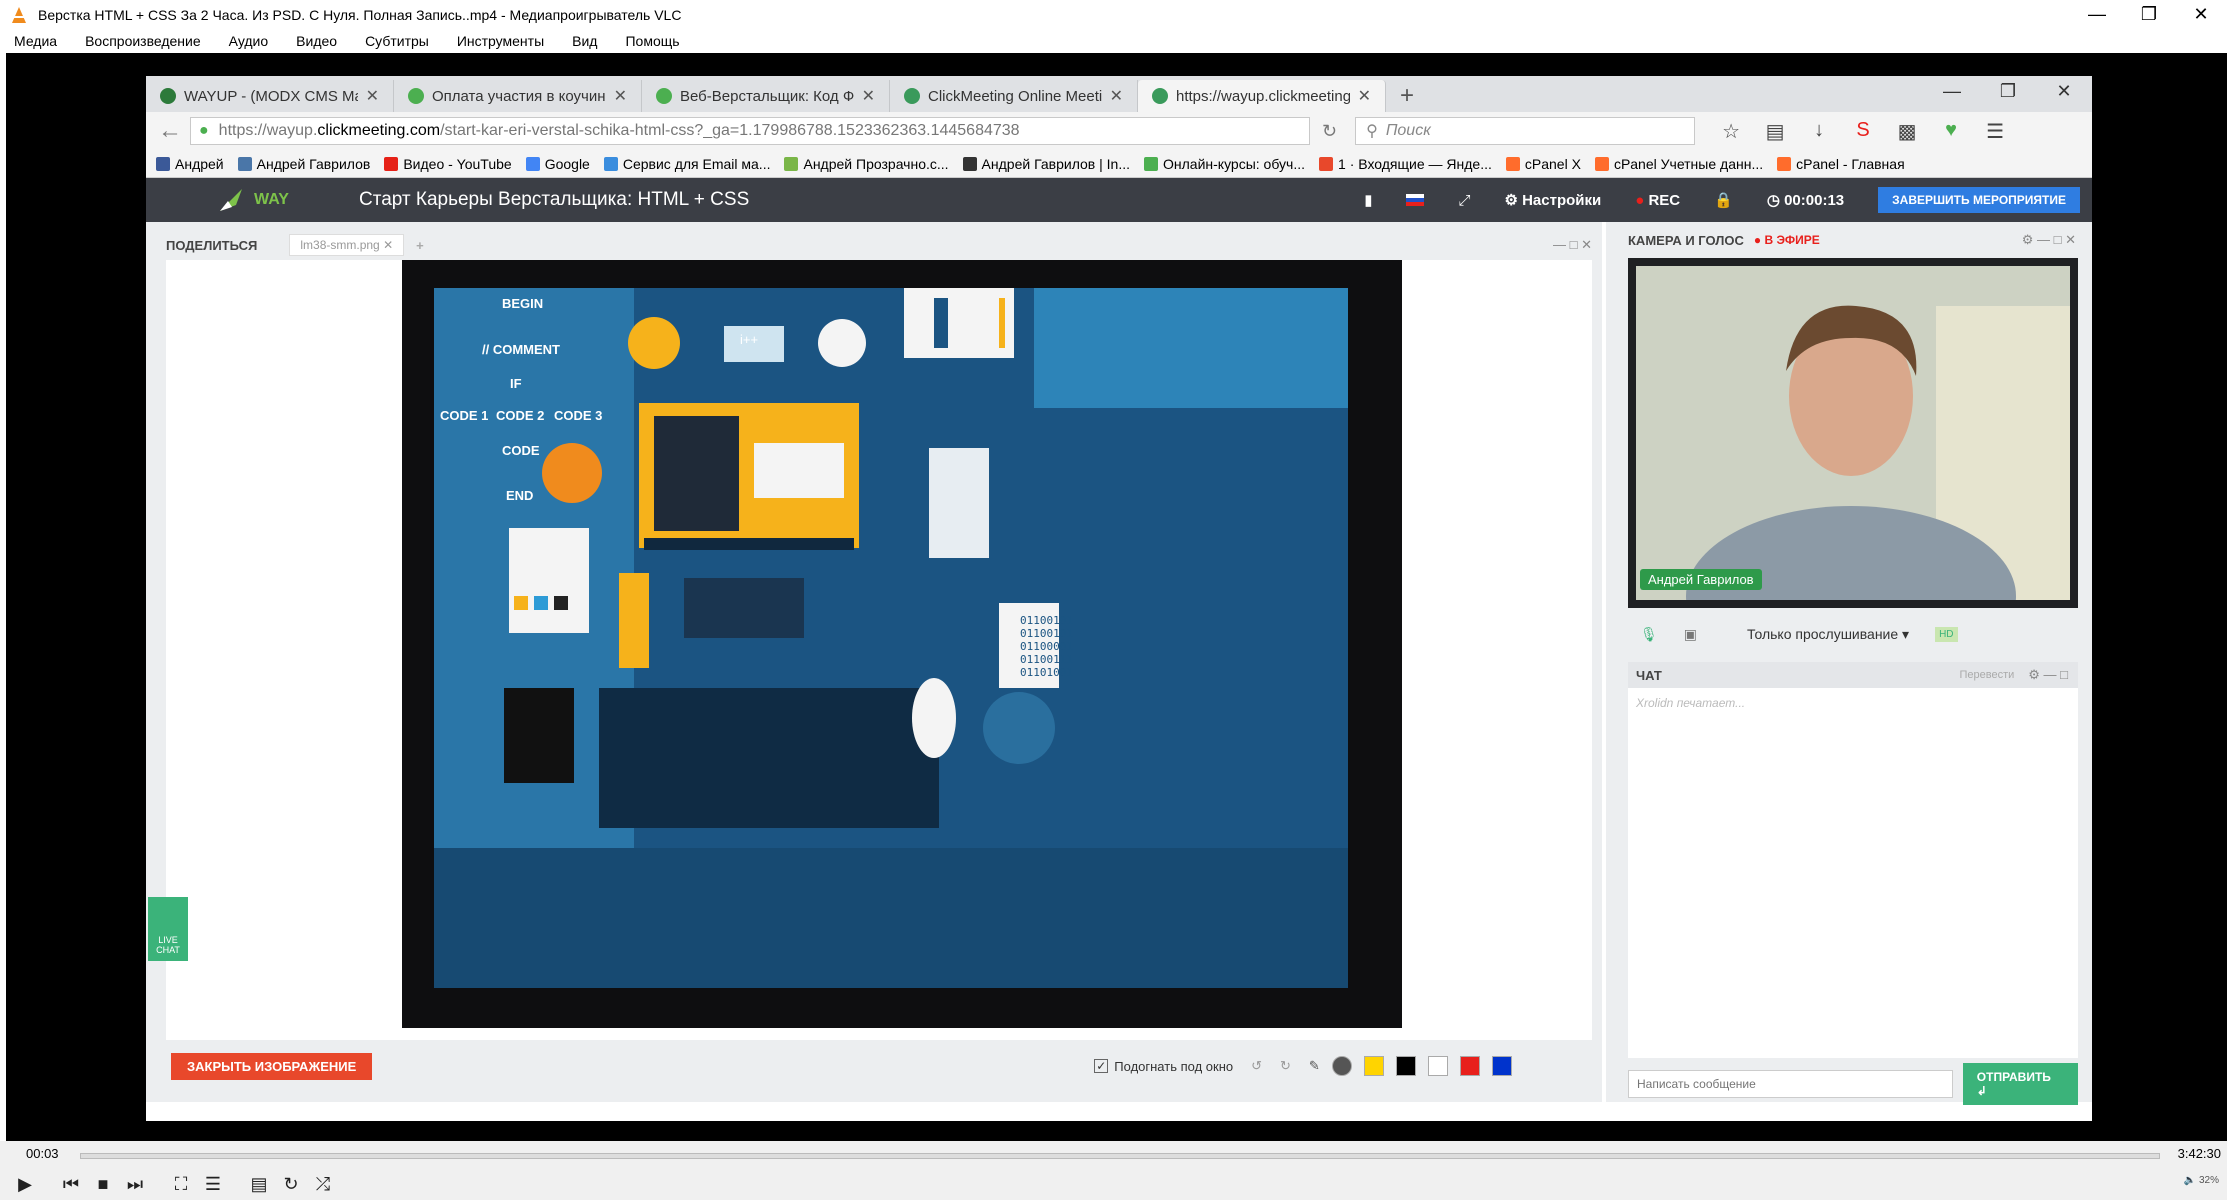  What do you see at coordinates (584, 41) in the screenshot?
I see `menu-view: Вид` at bounding box center [584, 41].